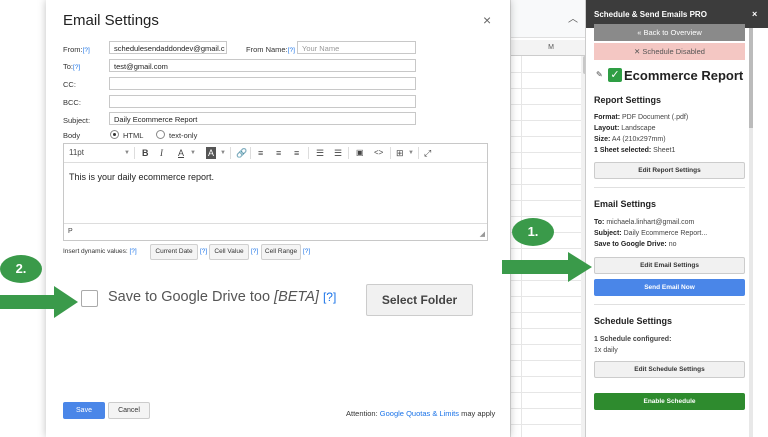 This screenshot has width=768, height=437. I want to click on save-to-drive-checkbox, so click(89, 298).